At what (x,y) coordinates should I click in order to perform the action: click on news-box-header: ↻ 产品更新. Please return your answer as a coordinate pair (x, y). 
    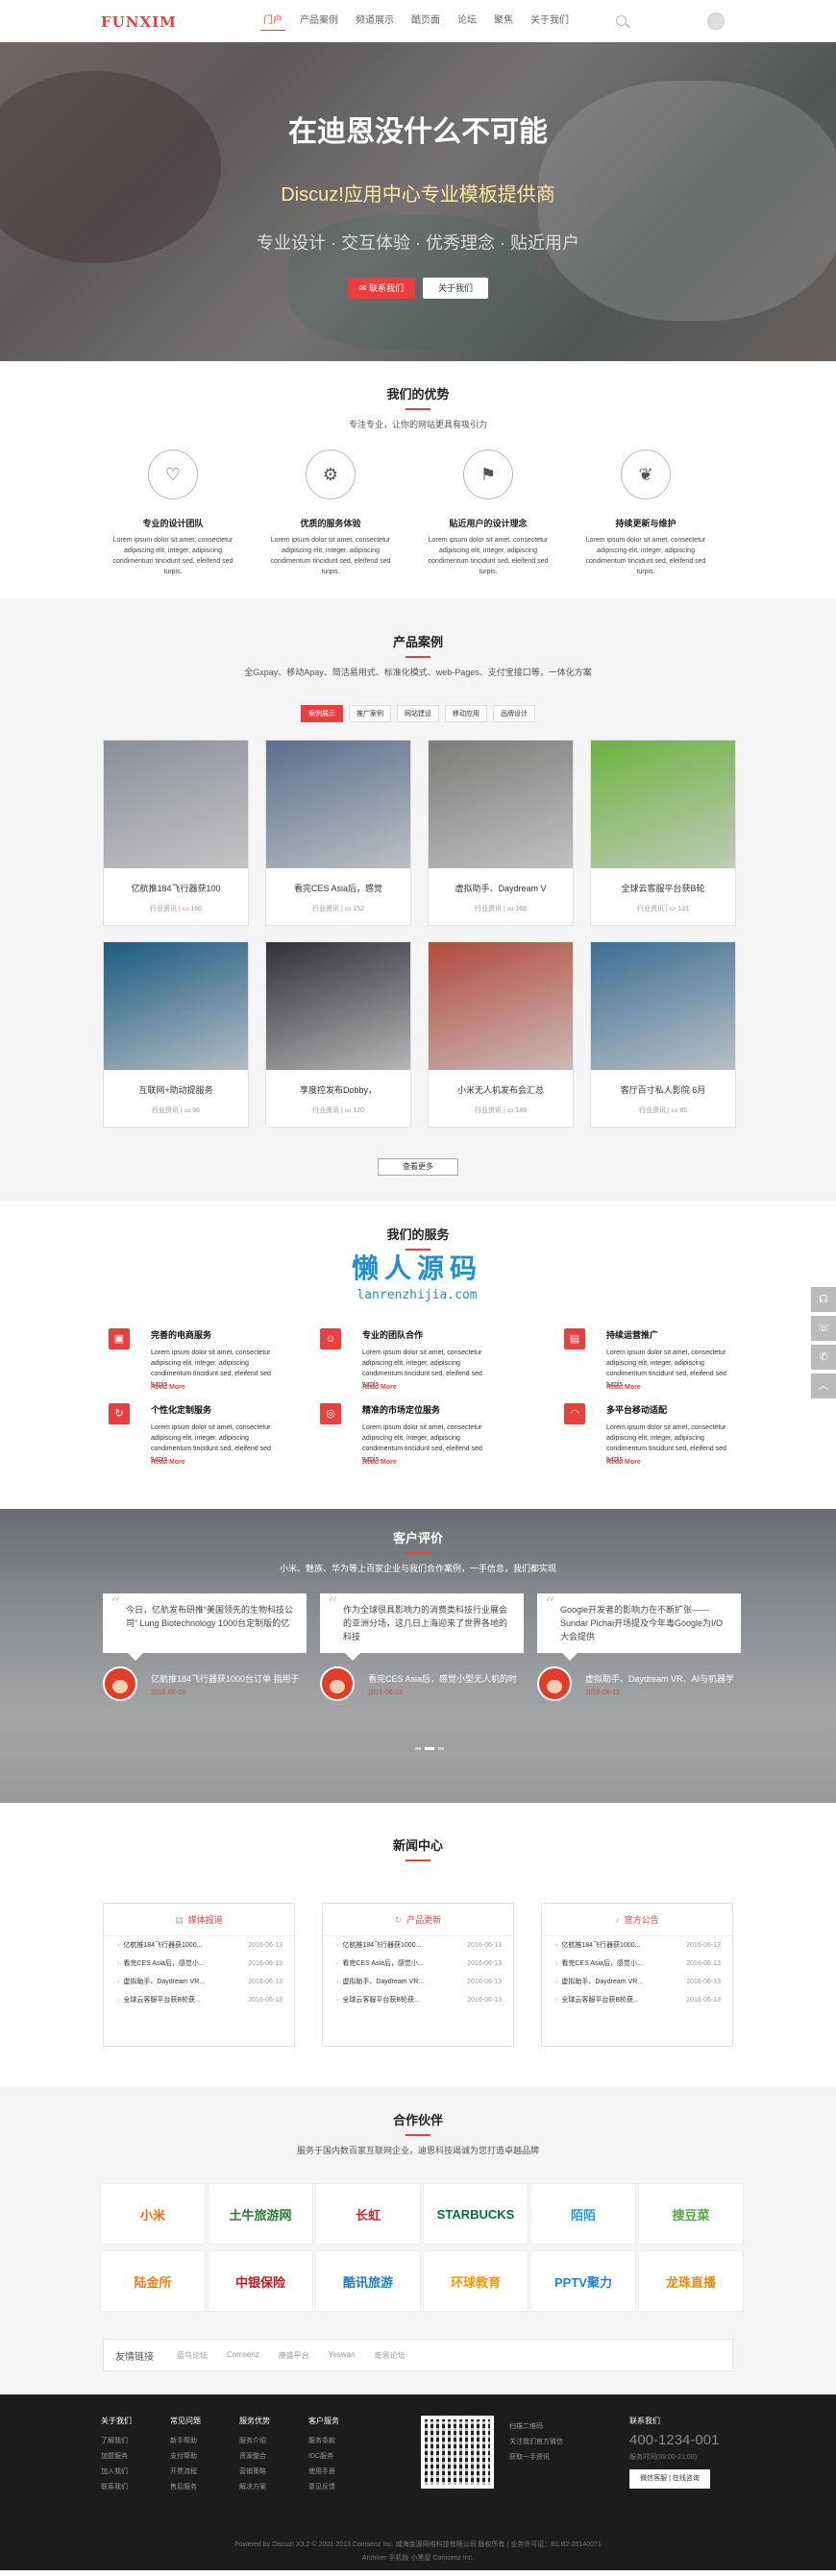
    Looking at the image, I should click on (418, 1920).